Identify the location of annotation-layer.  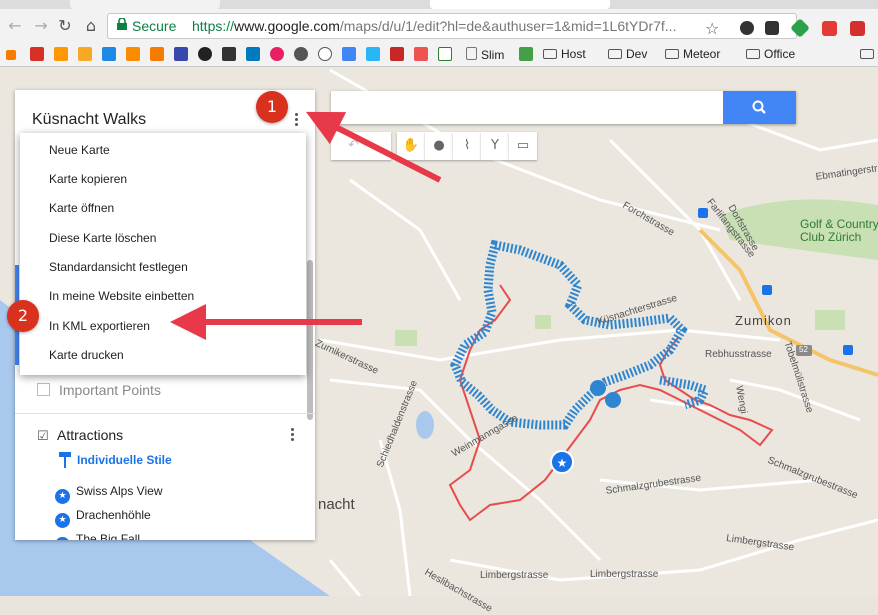
(306, 225).